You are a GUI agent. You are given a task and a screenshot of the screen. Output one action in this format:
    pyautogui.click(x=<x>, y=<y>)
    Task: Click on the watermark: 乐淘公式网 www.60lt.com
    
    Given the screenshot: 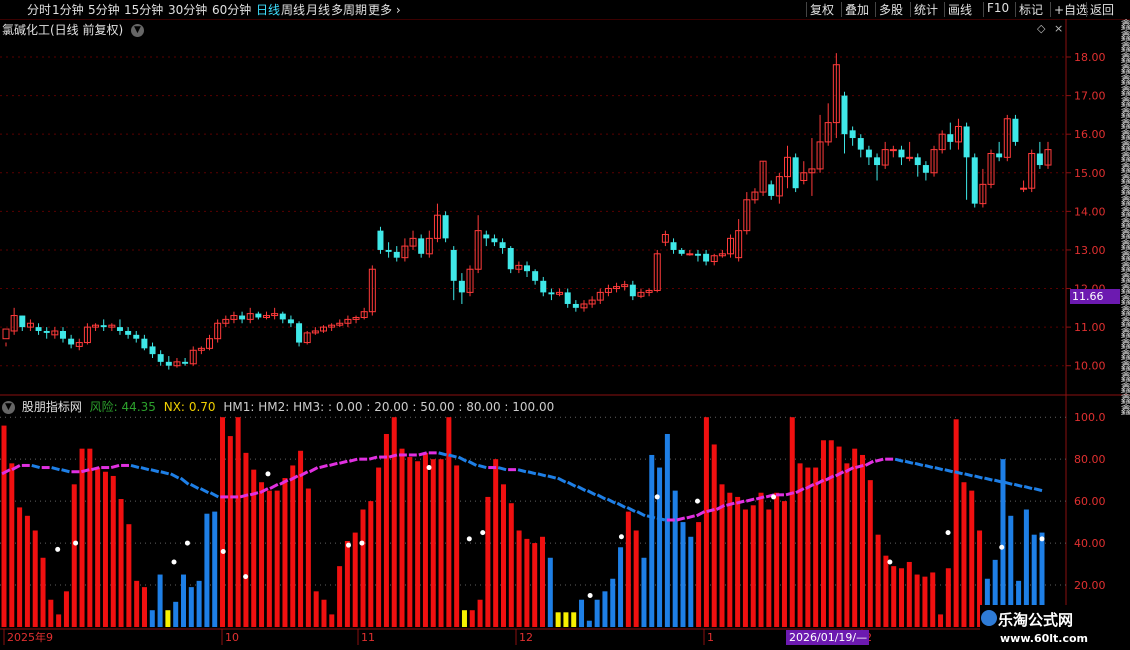 What is the action you would take?
    pyautogui.click(x=1055, y=627)
    